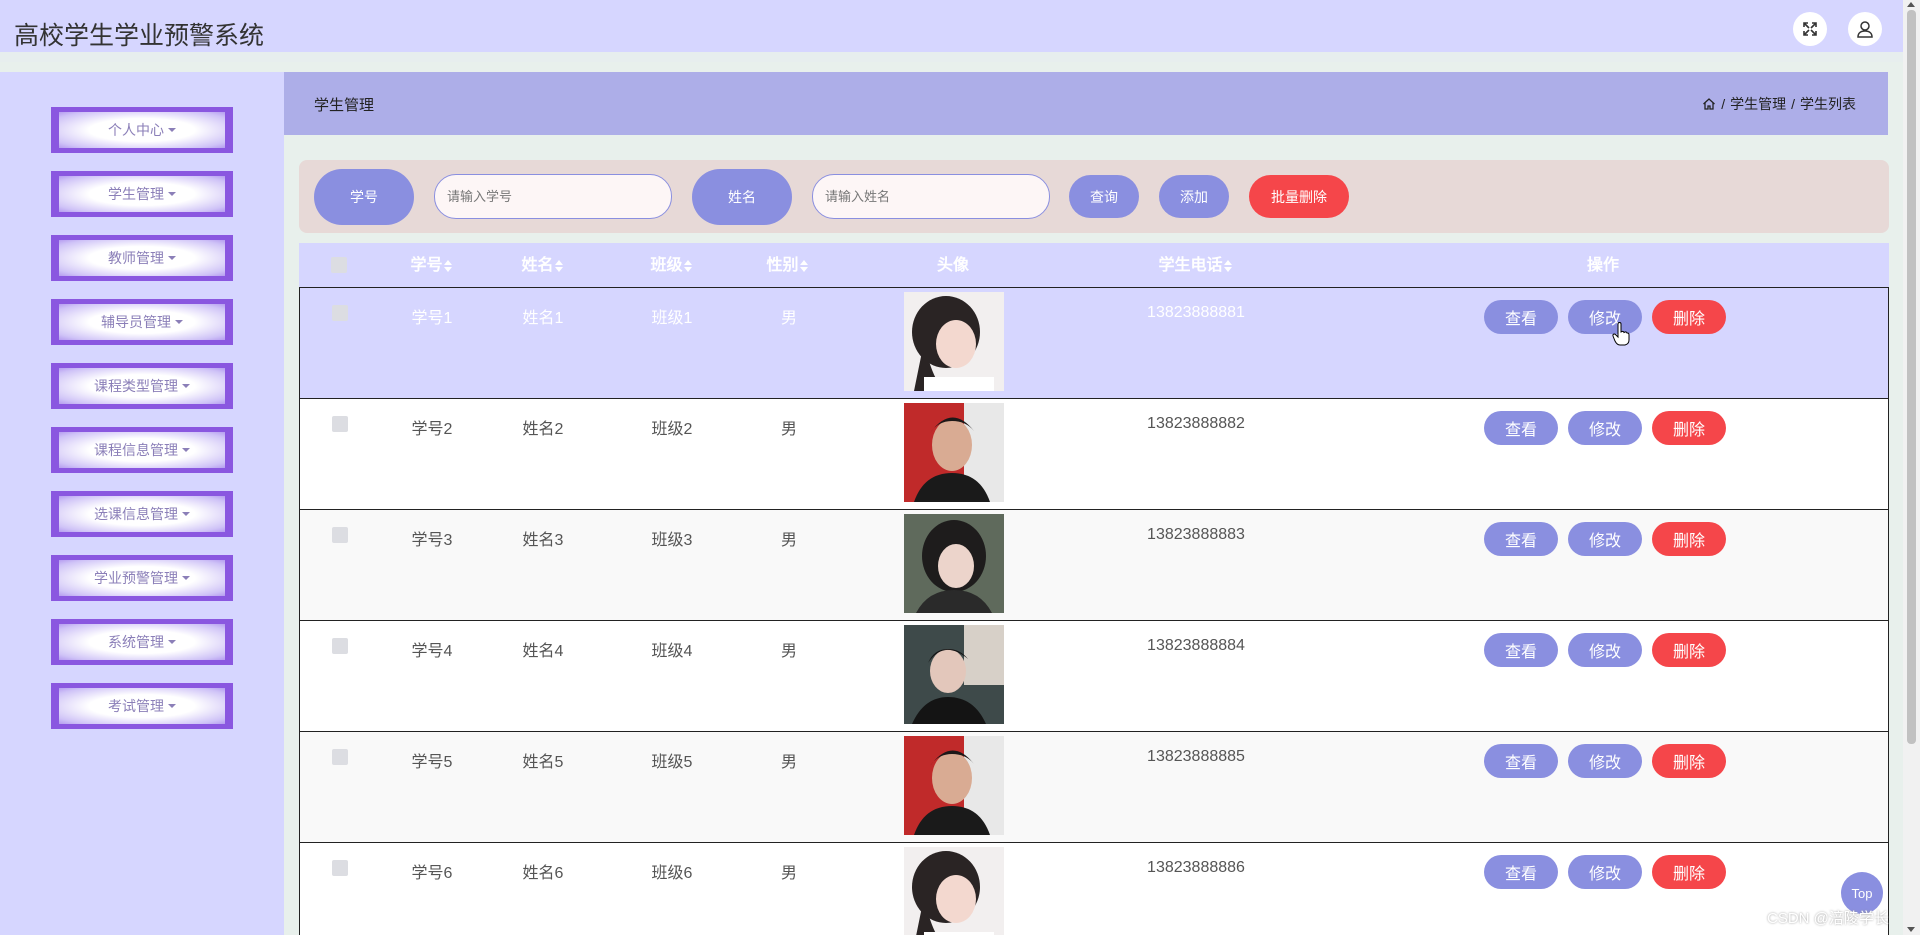 The image size is (1920, 935). What do you see at coordinates (543, 873) in the screenshot?
I see `cell-name: 姓名6` at bounding box center [543, 873].